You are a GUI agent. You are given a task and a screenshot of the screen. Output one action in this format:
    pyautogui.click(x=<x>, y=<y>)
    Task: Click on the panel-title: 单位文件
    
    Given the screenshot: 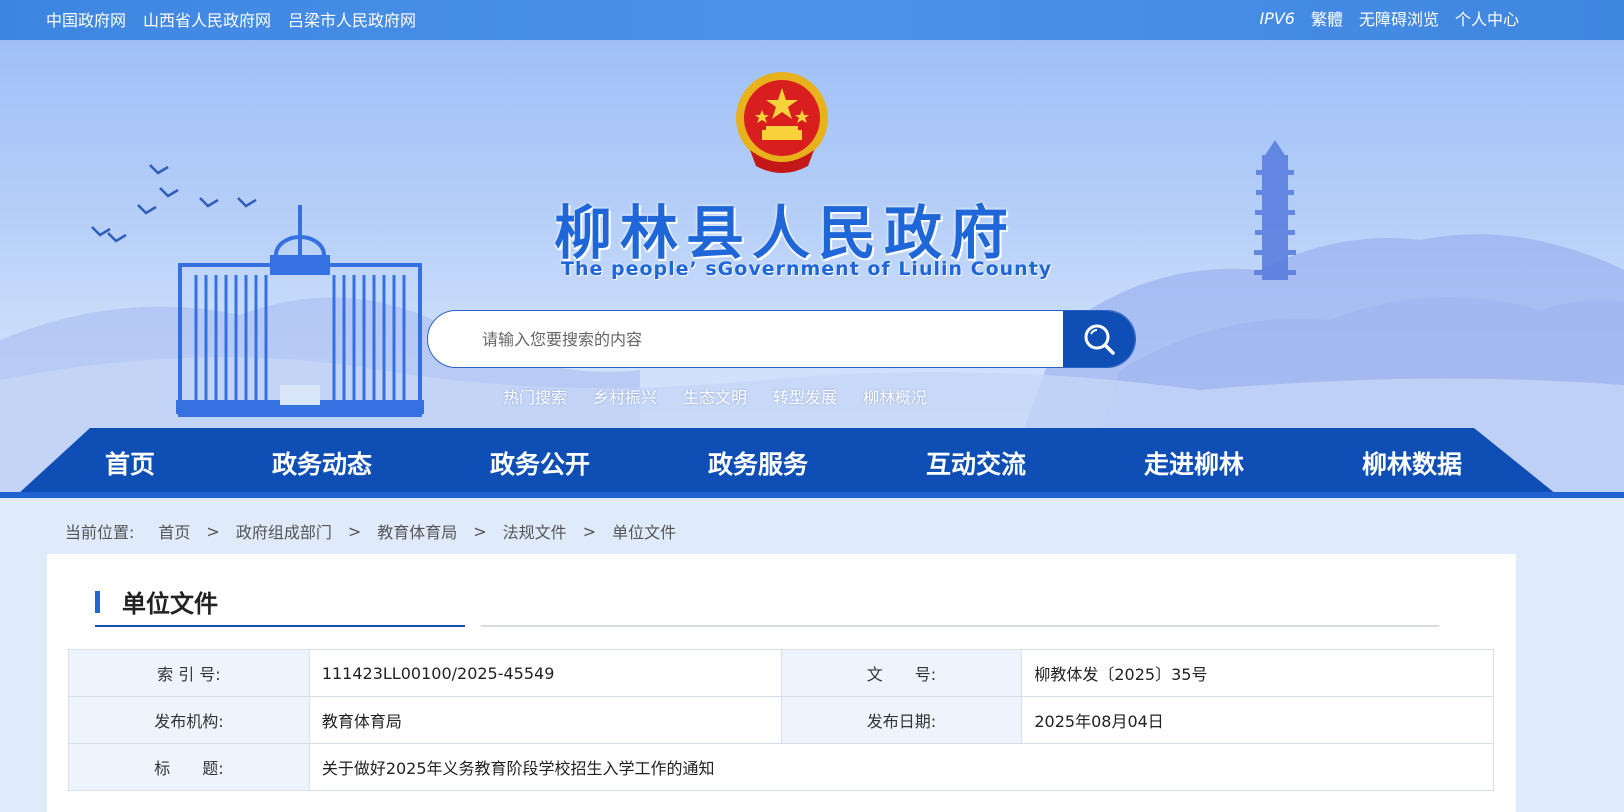 What is the action you would take?
    pyautogui.click(x=156, y=601)
    